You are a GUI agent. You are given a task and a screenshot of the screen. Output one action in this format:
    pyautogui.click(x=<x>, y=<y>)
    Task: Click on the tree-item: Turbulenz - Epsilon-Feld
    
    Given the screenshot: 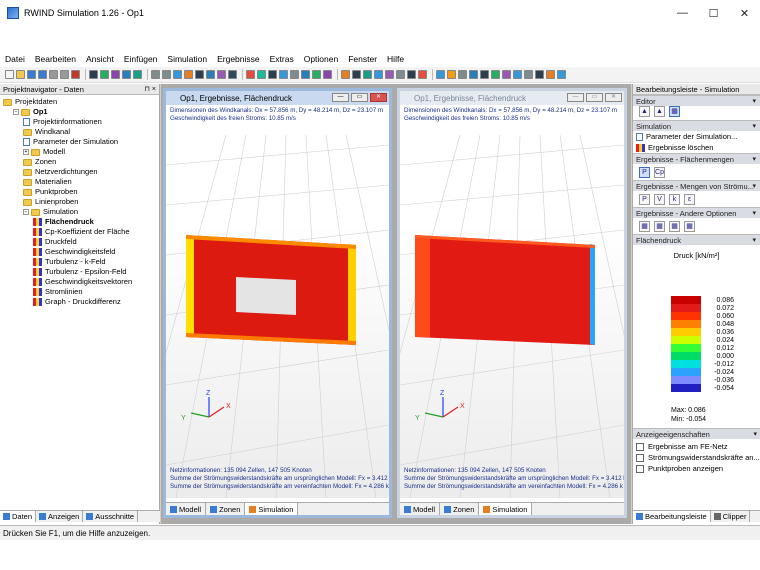 What is the action you would take?
    pyautogui.click(x=79, y=272)
    